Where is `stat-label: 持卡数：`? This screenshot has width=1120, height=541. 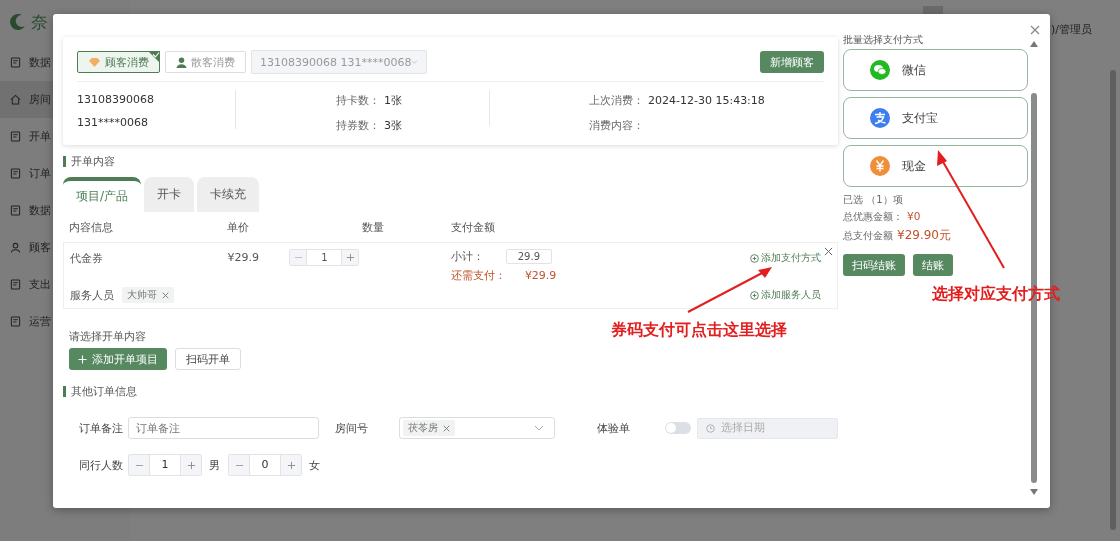 stat-label: 持卡数： is located at coordinates (358, 100).